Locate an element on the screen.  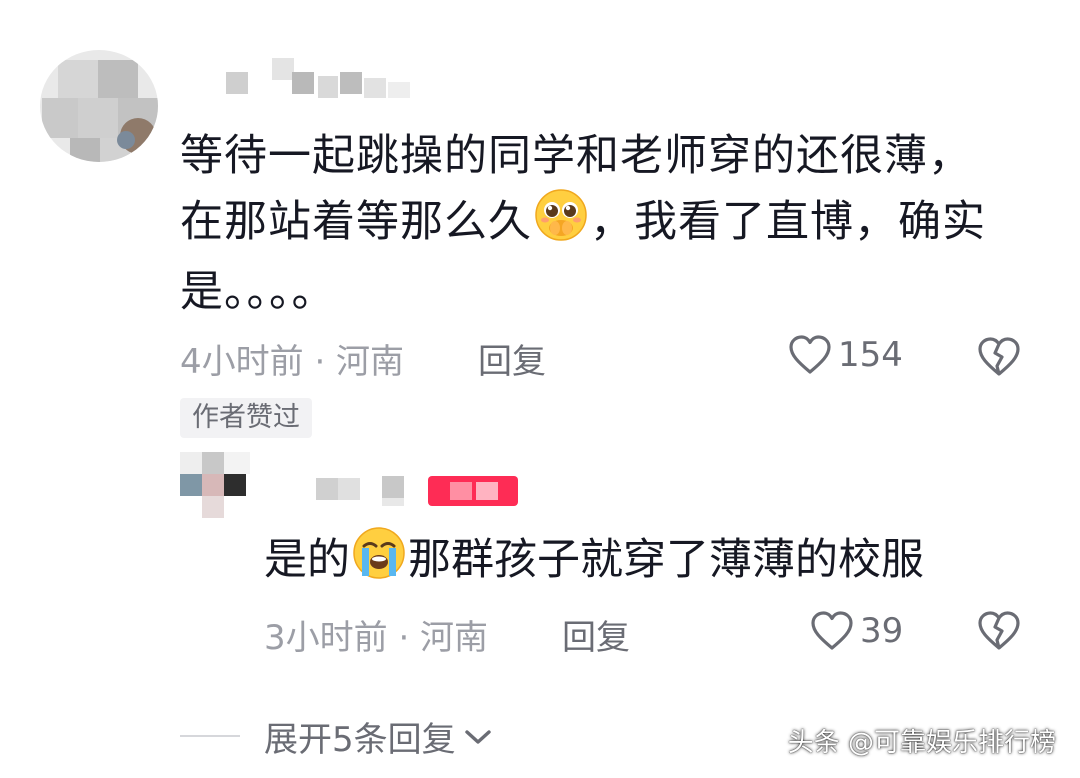
reply-text: 是的 那群孩子就穿了薄薄的校服 is located at coordinates (594, 562).